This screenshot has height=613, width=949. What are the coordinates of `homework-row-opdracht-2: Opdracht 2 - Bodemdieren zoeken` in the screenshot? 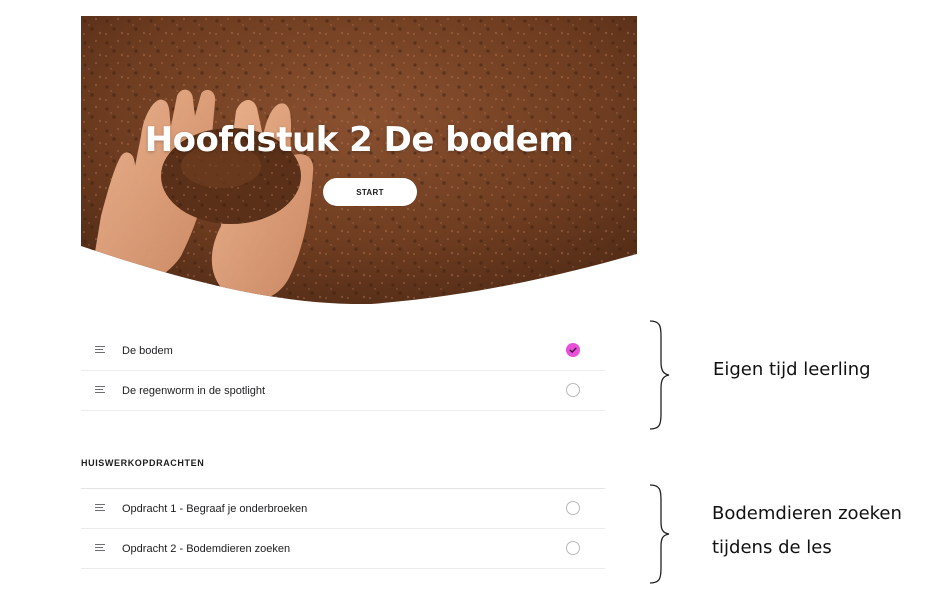 It's located at (343, 549).